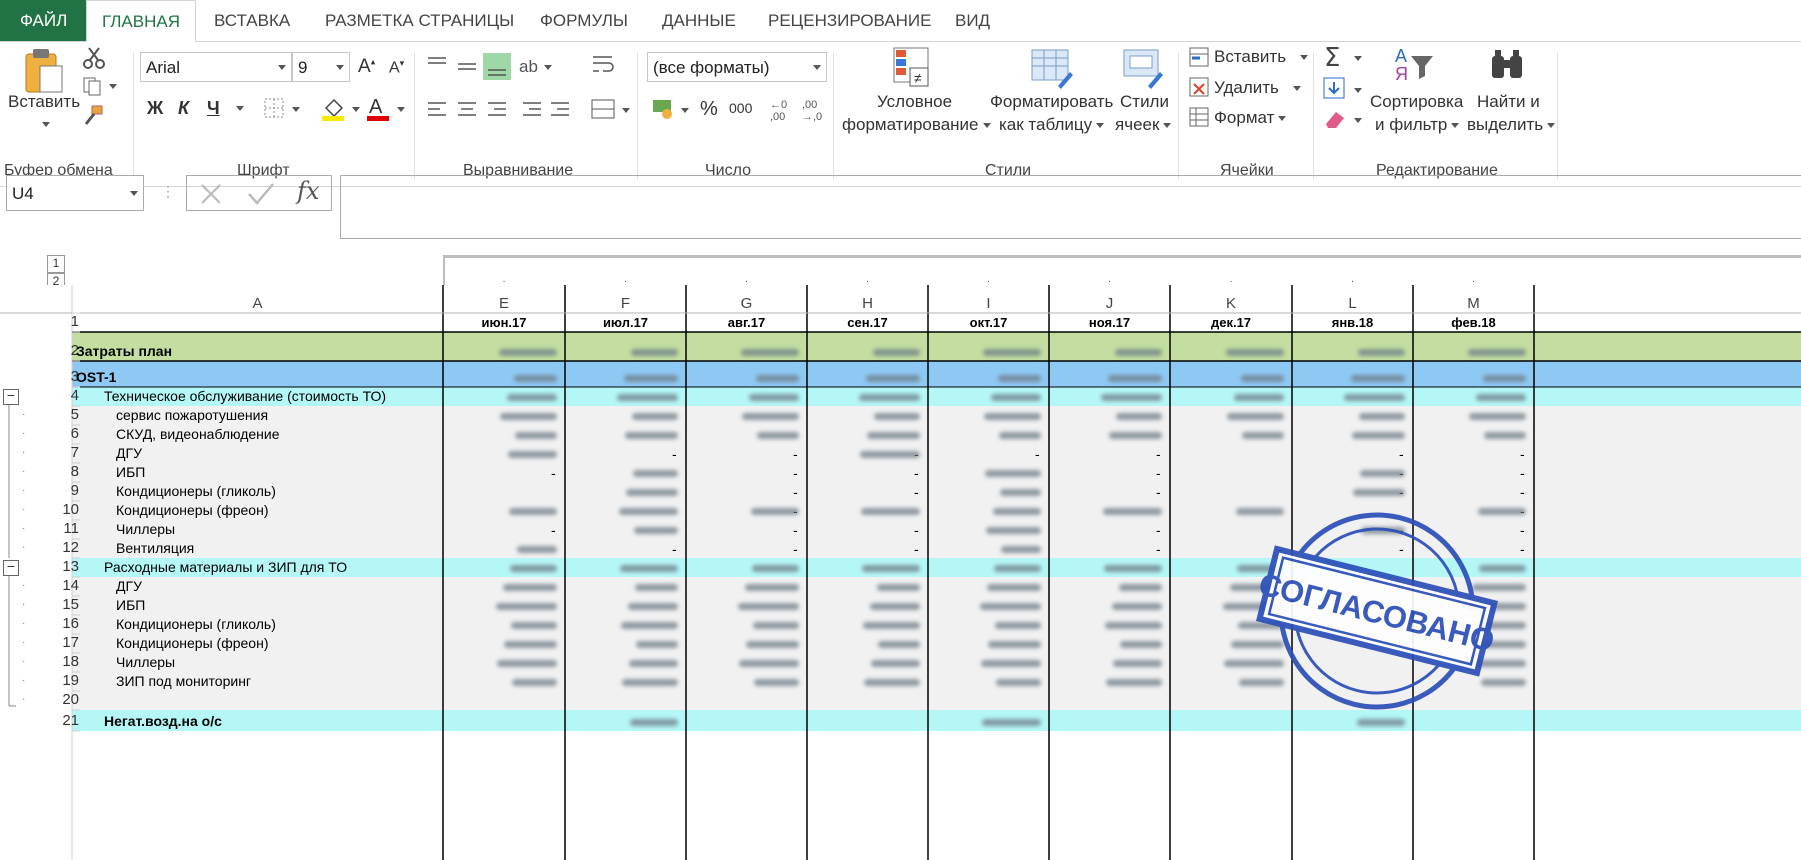 This screenshot has height=860, width=1801. I want to click on font-name-select: Arial, so click(216, 67).